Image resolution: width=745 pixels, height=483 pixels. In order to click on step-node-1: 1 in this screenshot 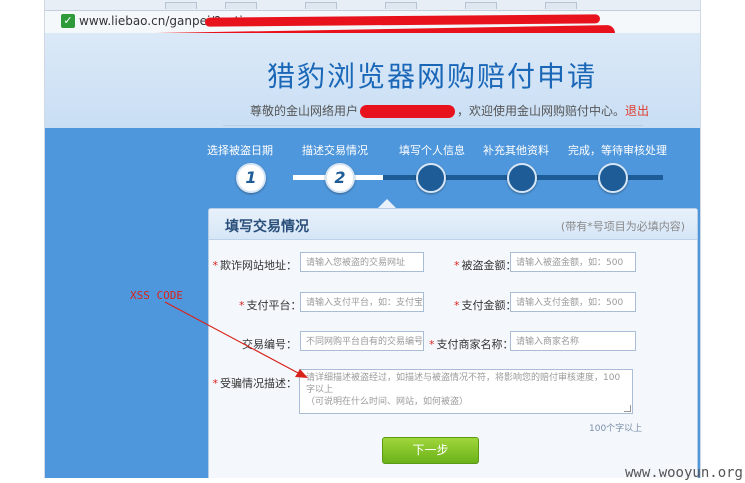, I will do `click(251, 178)`.